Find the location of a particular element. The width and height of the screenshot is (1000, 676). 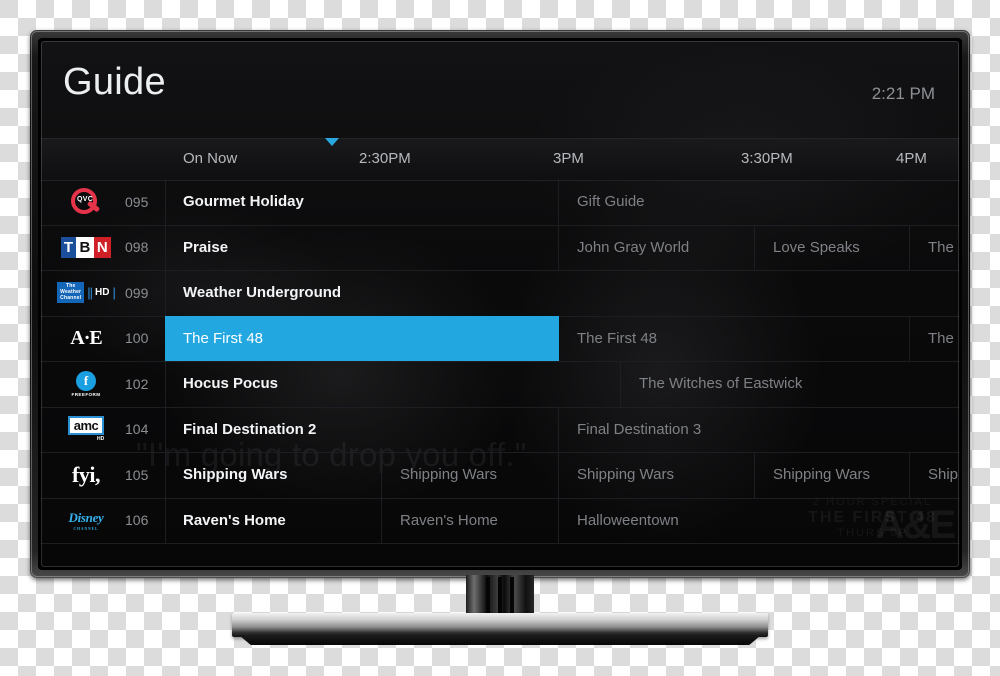

program-cell: Final Destination 2 is located at coordinates (362, 429).